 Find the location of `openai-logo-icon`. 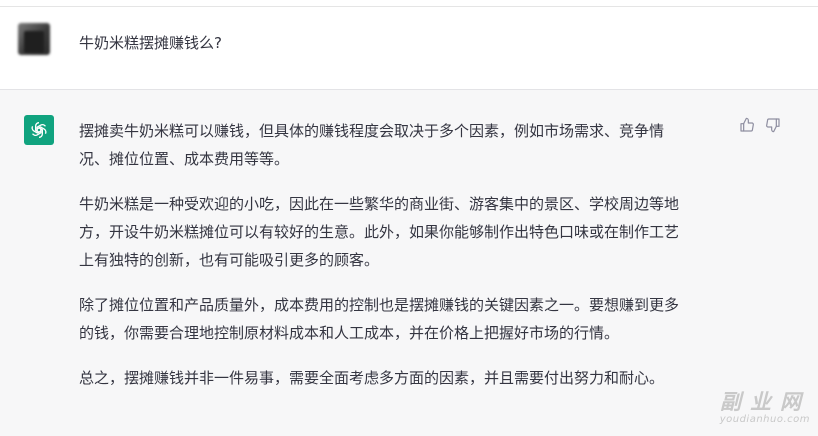

openai-logo-icon is located at coordinates (39, 130).